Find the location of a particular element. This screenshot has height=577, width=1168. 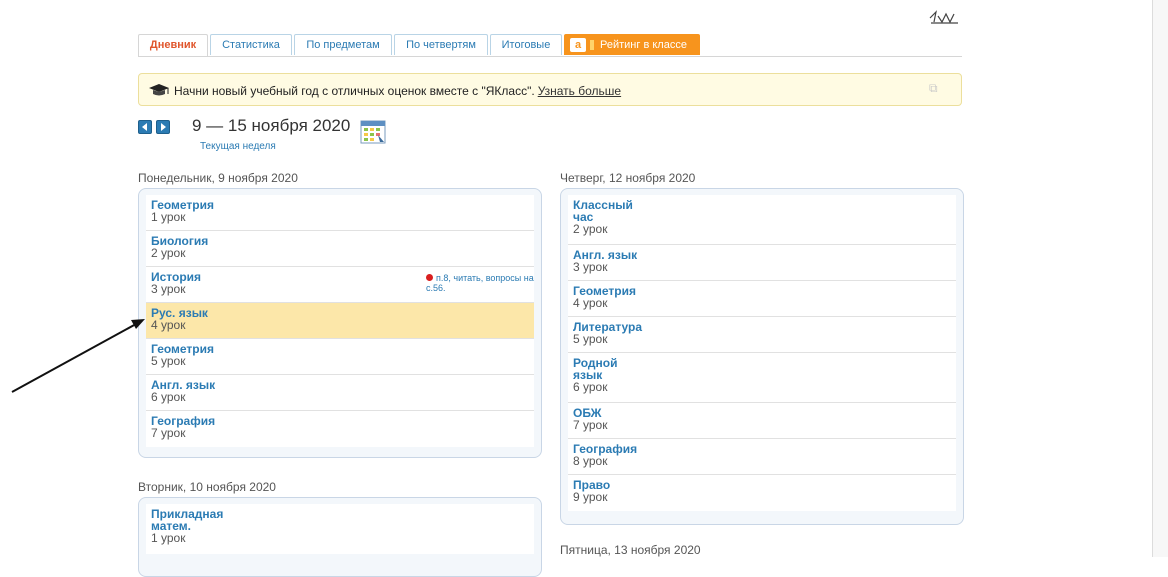

lesson-item: ОБЖ 7 урок is located at coordinates (762, 421).